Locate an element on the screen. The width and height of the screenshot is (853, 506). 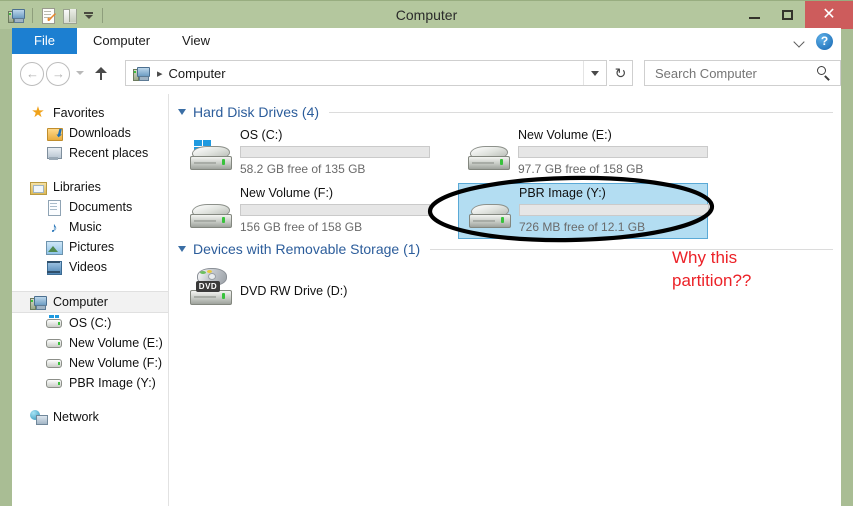
sidebar-item-label: Network is located at coordinates (76, 417).